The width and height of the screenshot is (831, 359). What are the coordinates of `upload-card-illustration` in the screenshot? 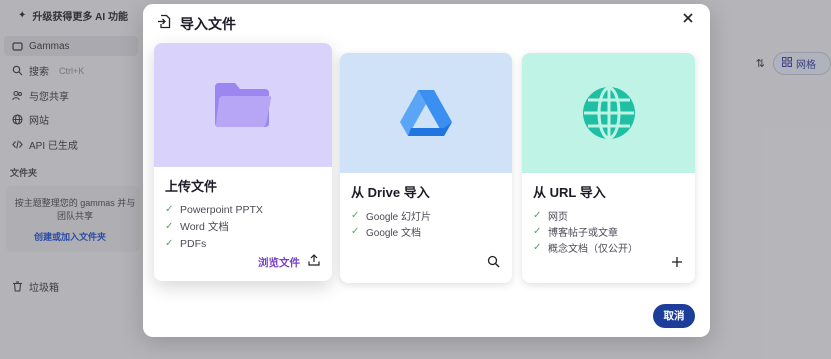 It's located at (243, 105).